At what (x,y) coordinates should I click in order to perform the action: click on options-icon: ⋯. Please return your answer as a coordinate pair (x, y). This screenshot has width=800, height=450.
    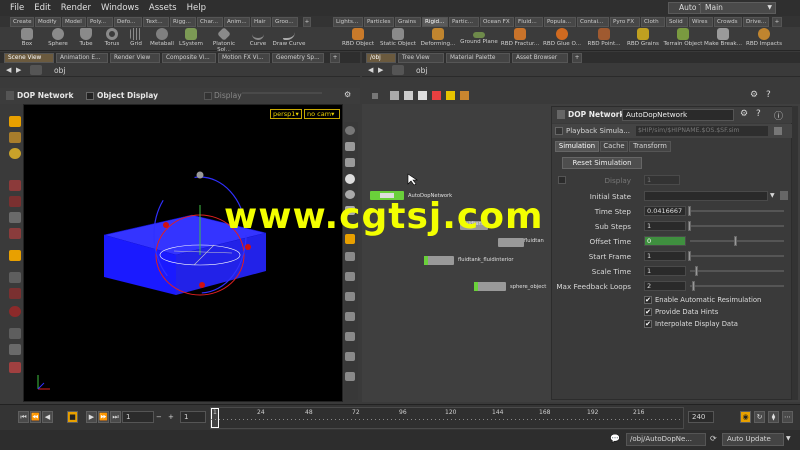
    Looking at the image, I should click on (787, 417).